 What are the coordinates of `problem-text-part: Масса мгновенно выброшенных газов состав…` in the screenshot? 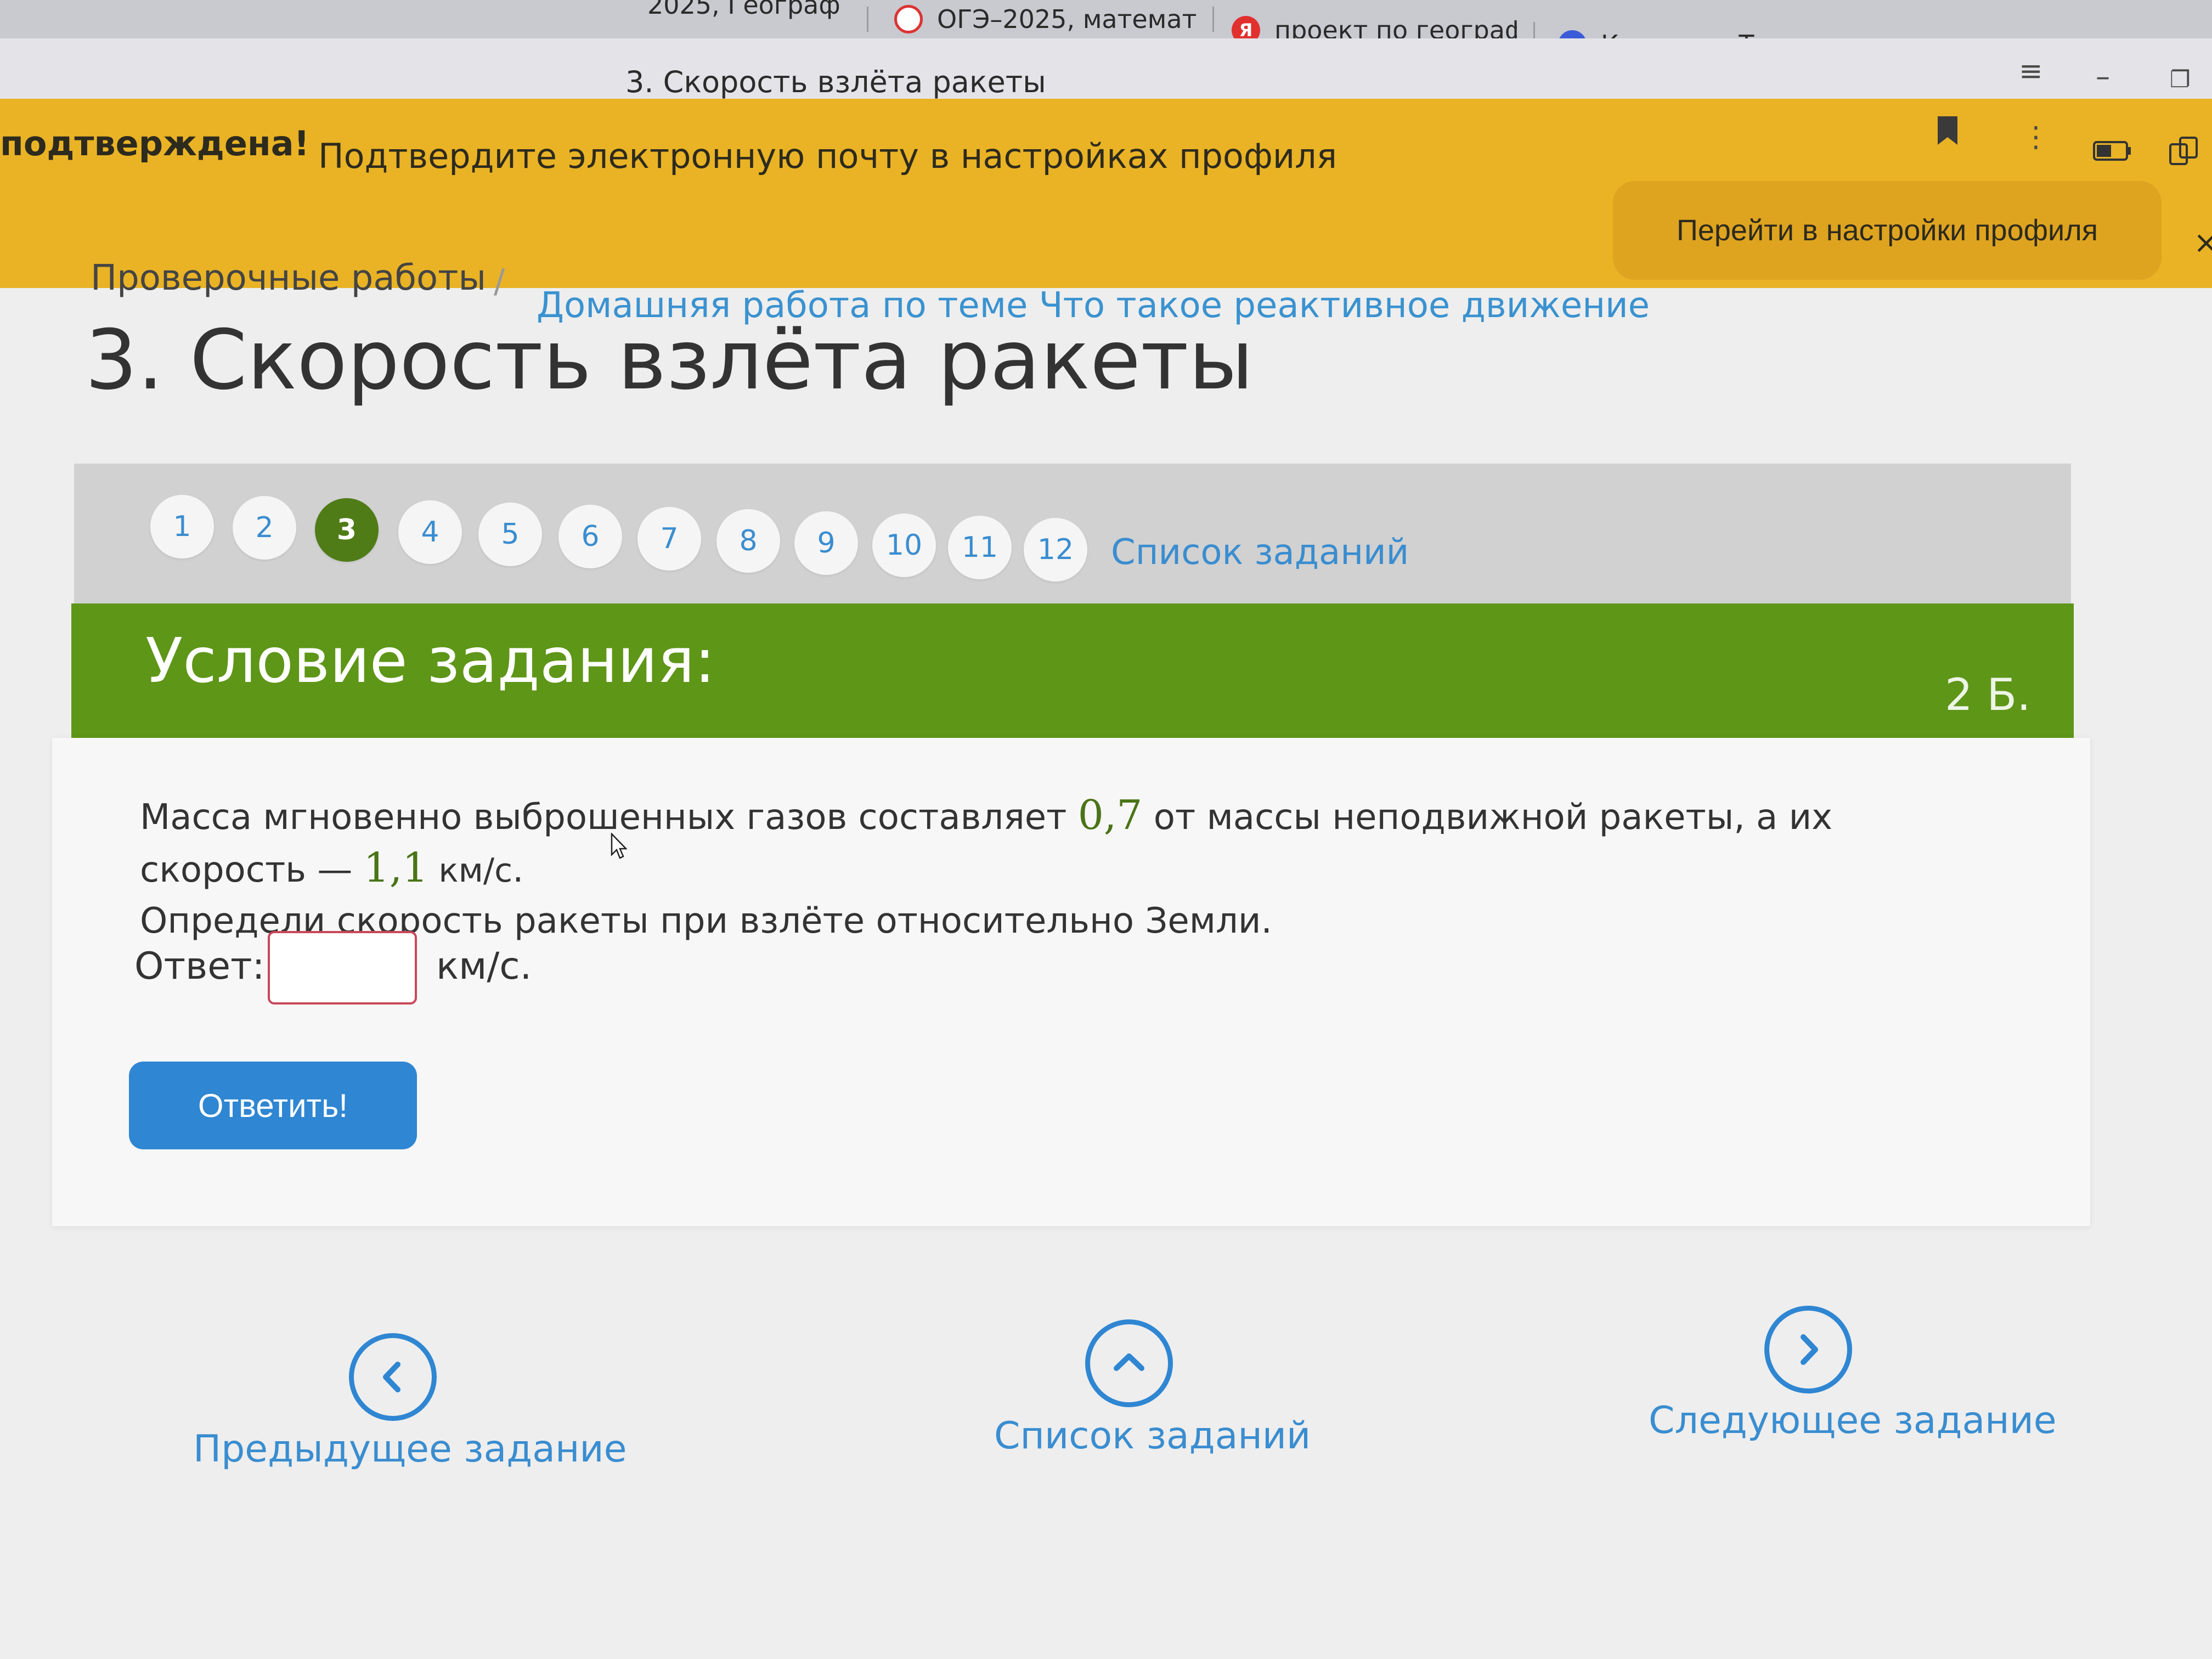 It's located at (609, 818).